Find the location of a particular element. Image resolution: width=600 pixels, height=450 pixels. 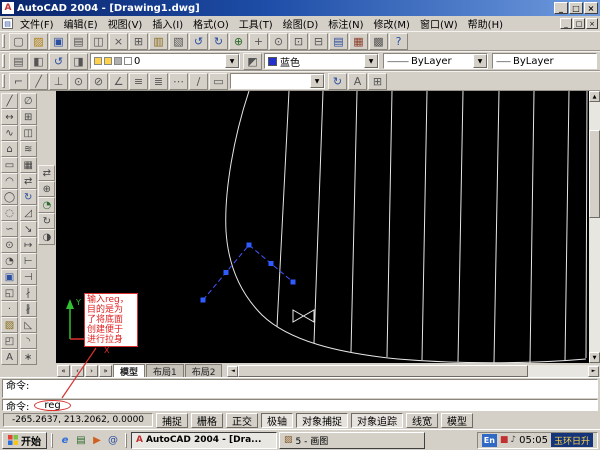

layer-states-icon: ◧ is located at coordinates (38, 61).